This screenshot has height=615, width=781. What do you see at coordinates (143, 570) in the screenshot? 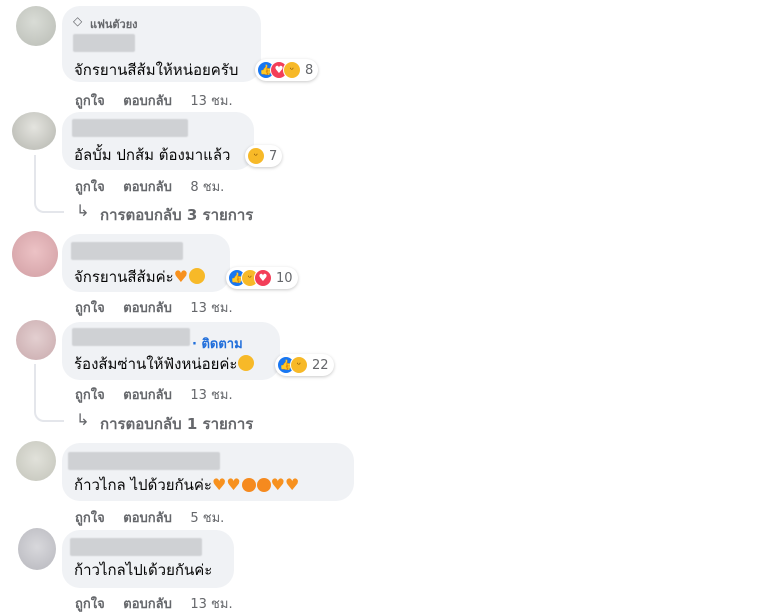
I see `comment-text: ก้าวไกลไปเด้วยกันค่ะ` at bounding box center [143, 570].